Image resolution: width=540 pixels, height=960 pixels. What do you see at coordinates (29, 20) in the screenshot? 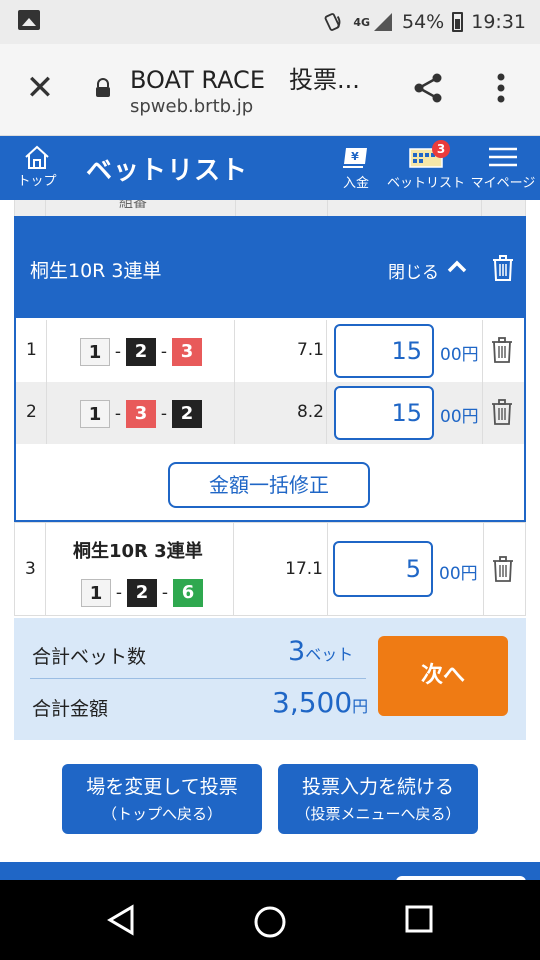
I see `gallery-notification-icon` at bounding box center [29, 20].